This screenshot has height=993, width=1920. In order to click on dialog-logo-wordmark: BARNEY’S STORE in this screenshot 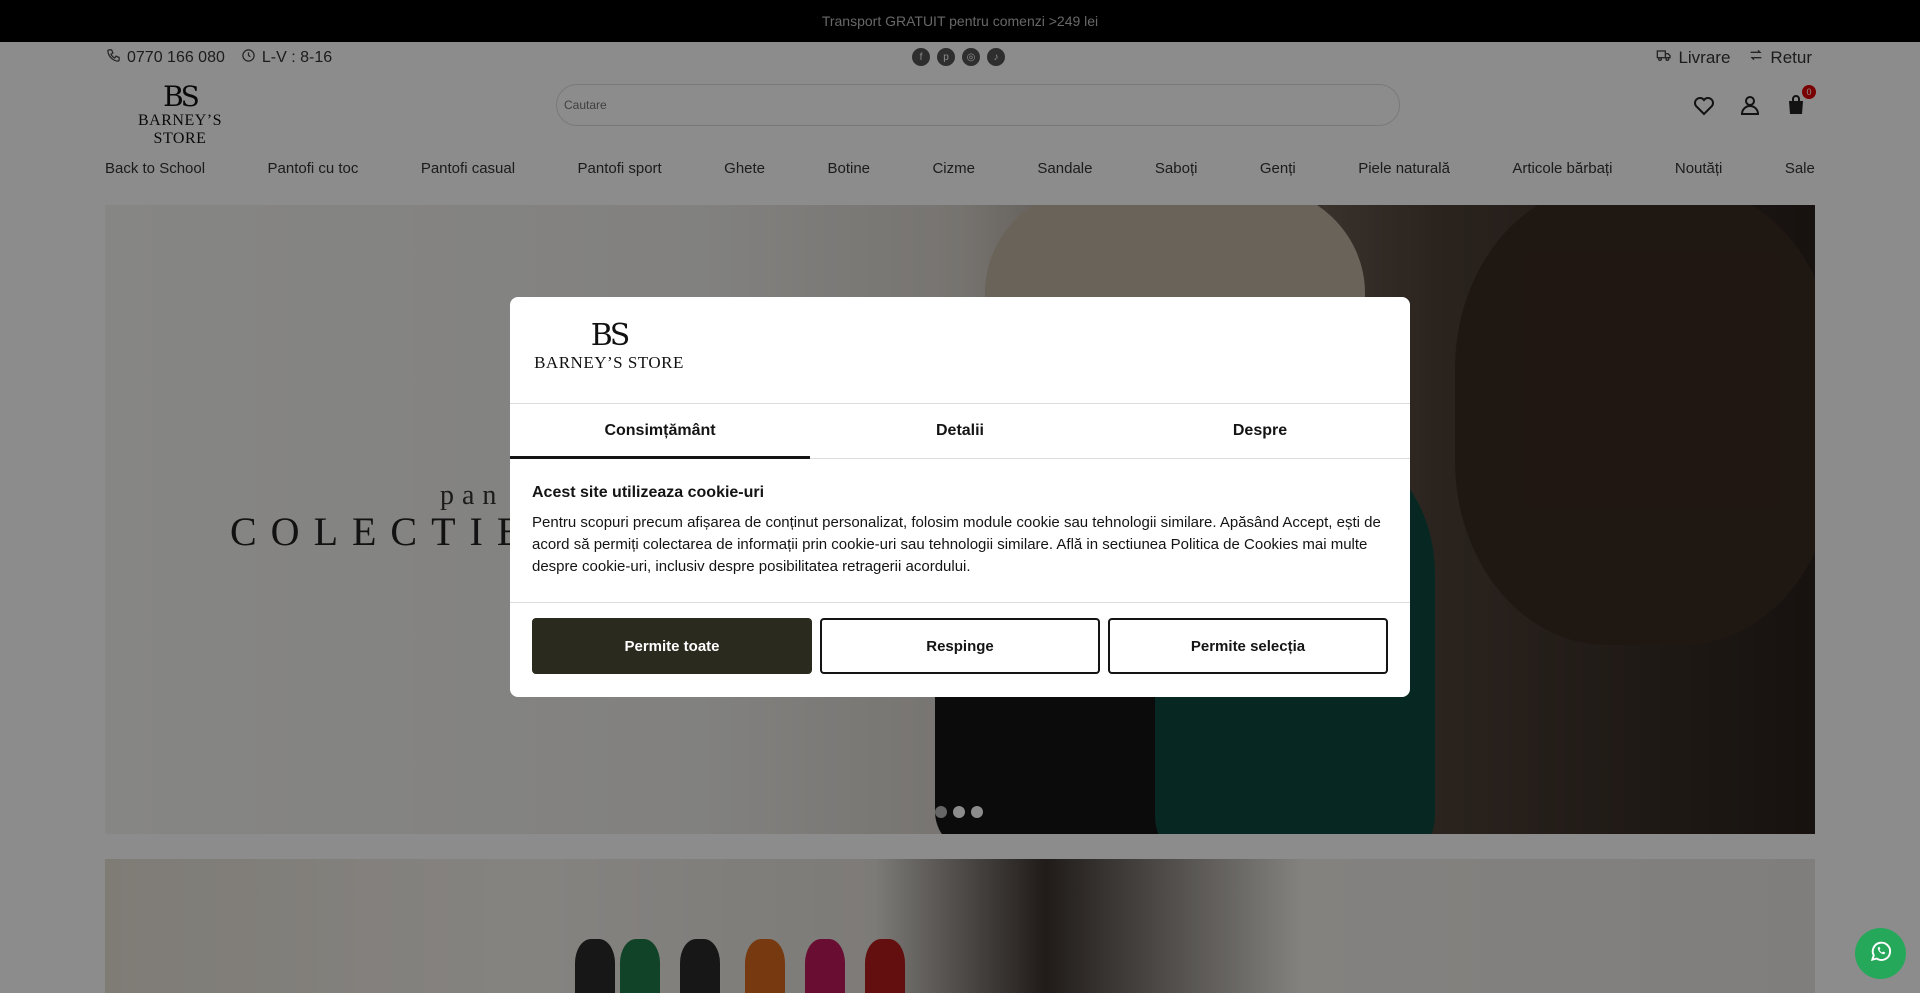, I will do `click(609, 362)`.